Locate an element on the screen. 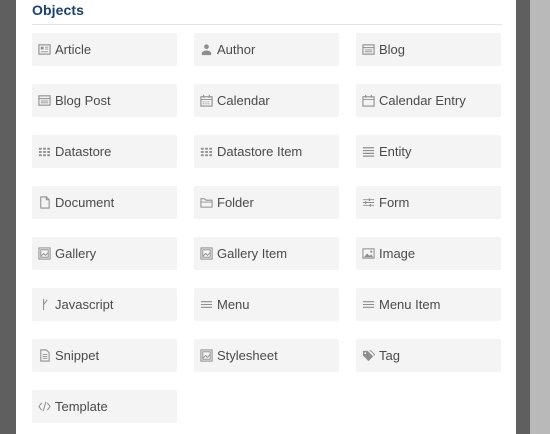  object-tile-document: Document is located at coordinates (104, 202).